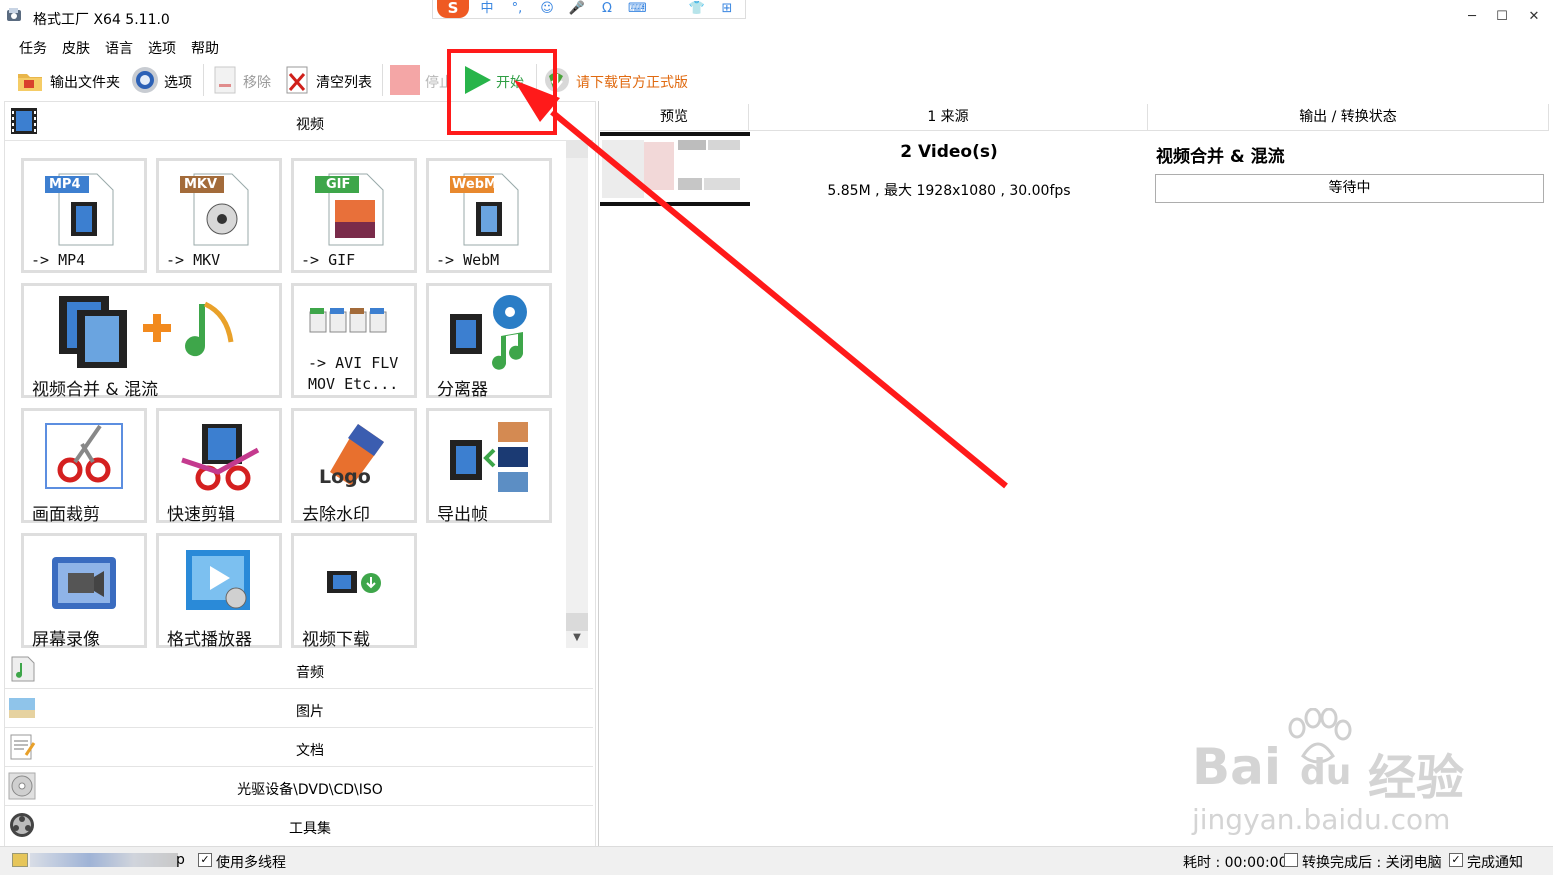  I want to click on elapsed-time: 耗时 : 00:00:00, so click(1235, 863).